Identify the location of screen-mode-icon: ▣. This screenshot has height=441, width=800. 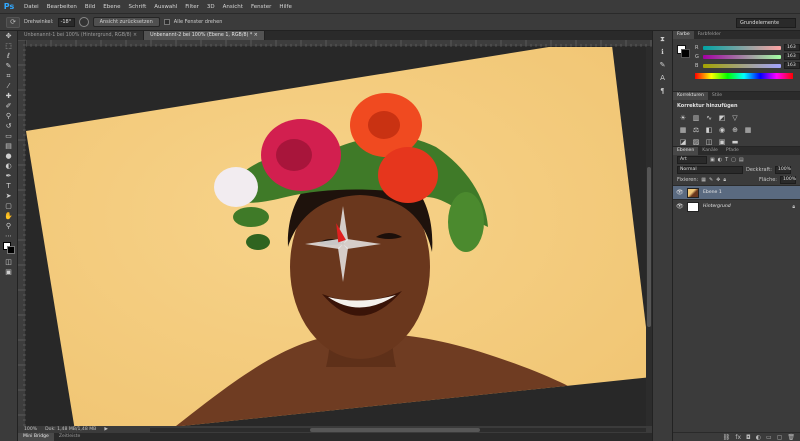
(9, 272).